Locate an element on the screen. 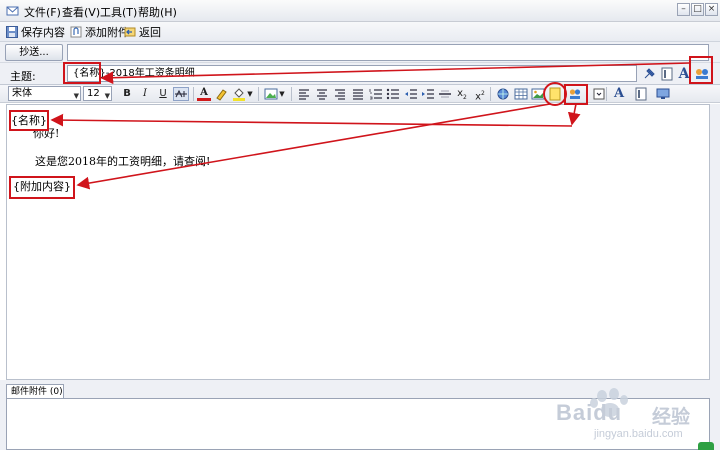 This screenshot has height=450, width=720. subscript-icon: x2 is located at coordinates (462, 94).